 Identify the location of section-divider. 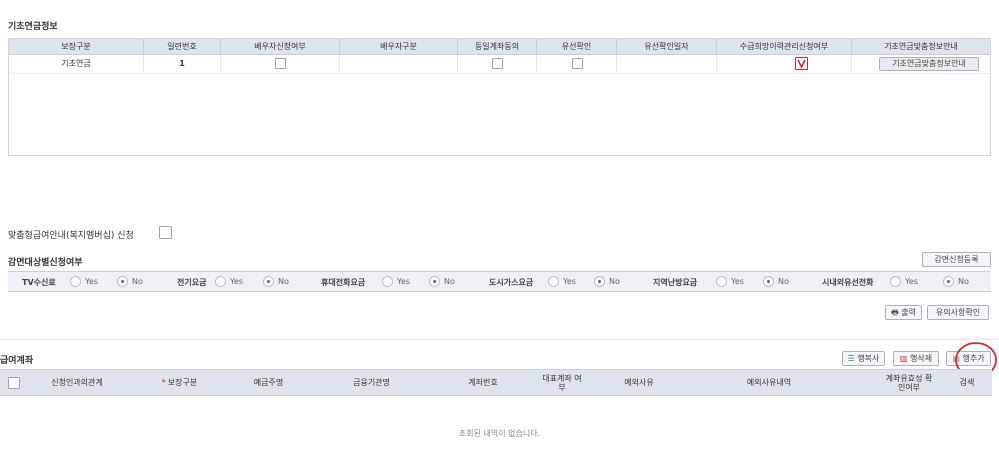
(499, 339).